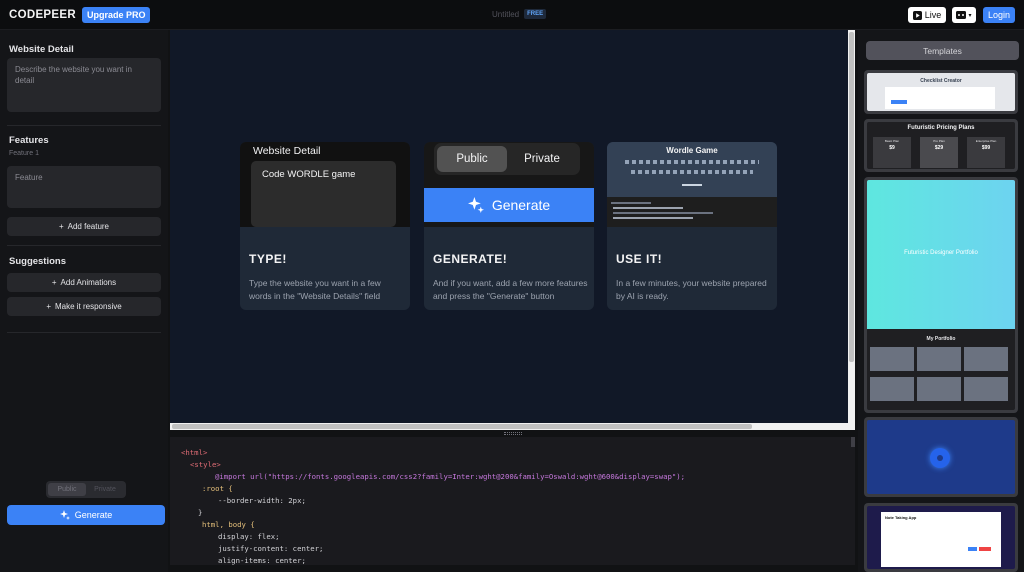 This screenshot has width=1024, height=572. Describe the element at coordinates (29, 140) in the screenshot. I see `features-heading: Features` at that location.